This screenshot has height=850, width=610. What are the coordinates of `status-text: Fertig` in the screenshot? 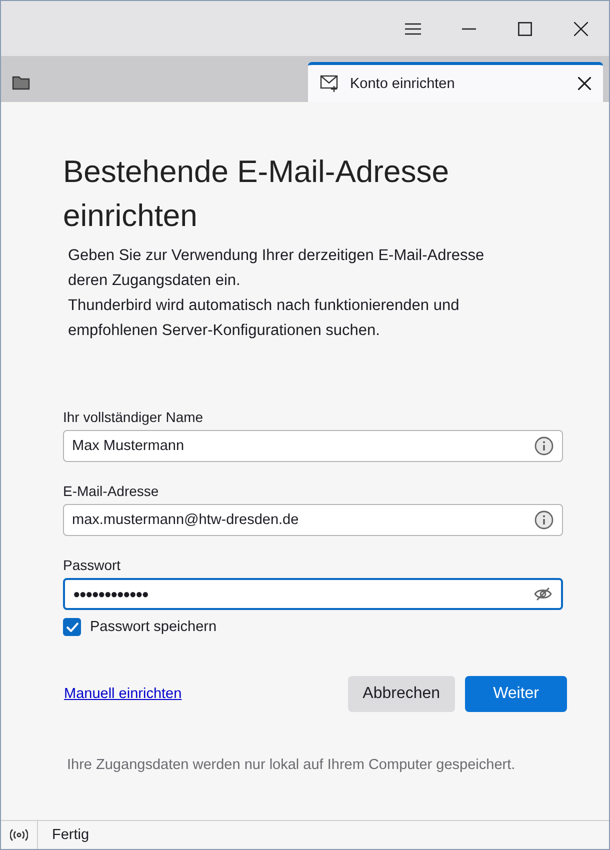 It's located at (71, 835).